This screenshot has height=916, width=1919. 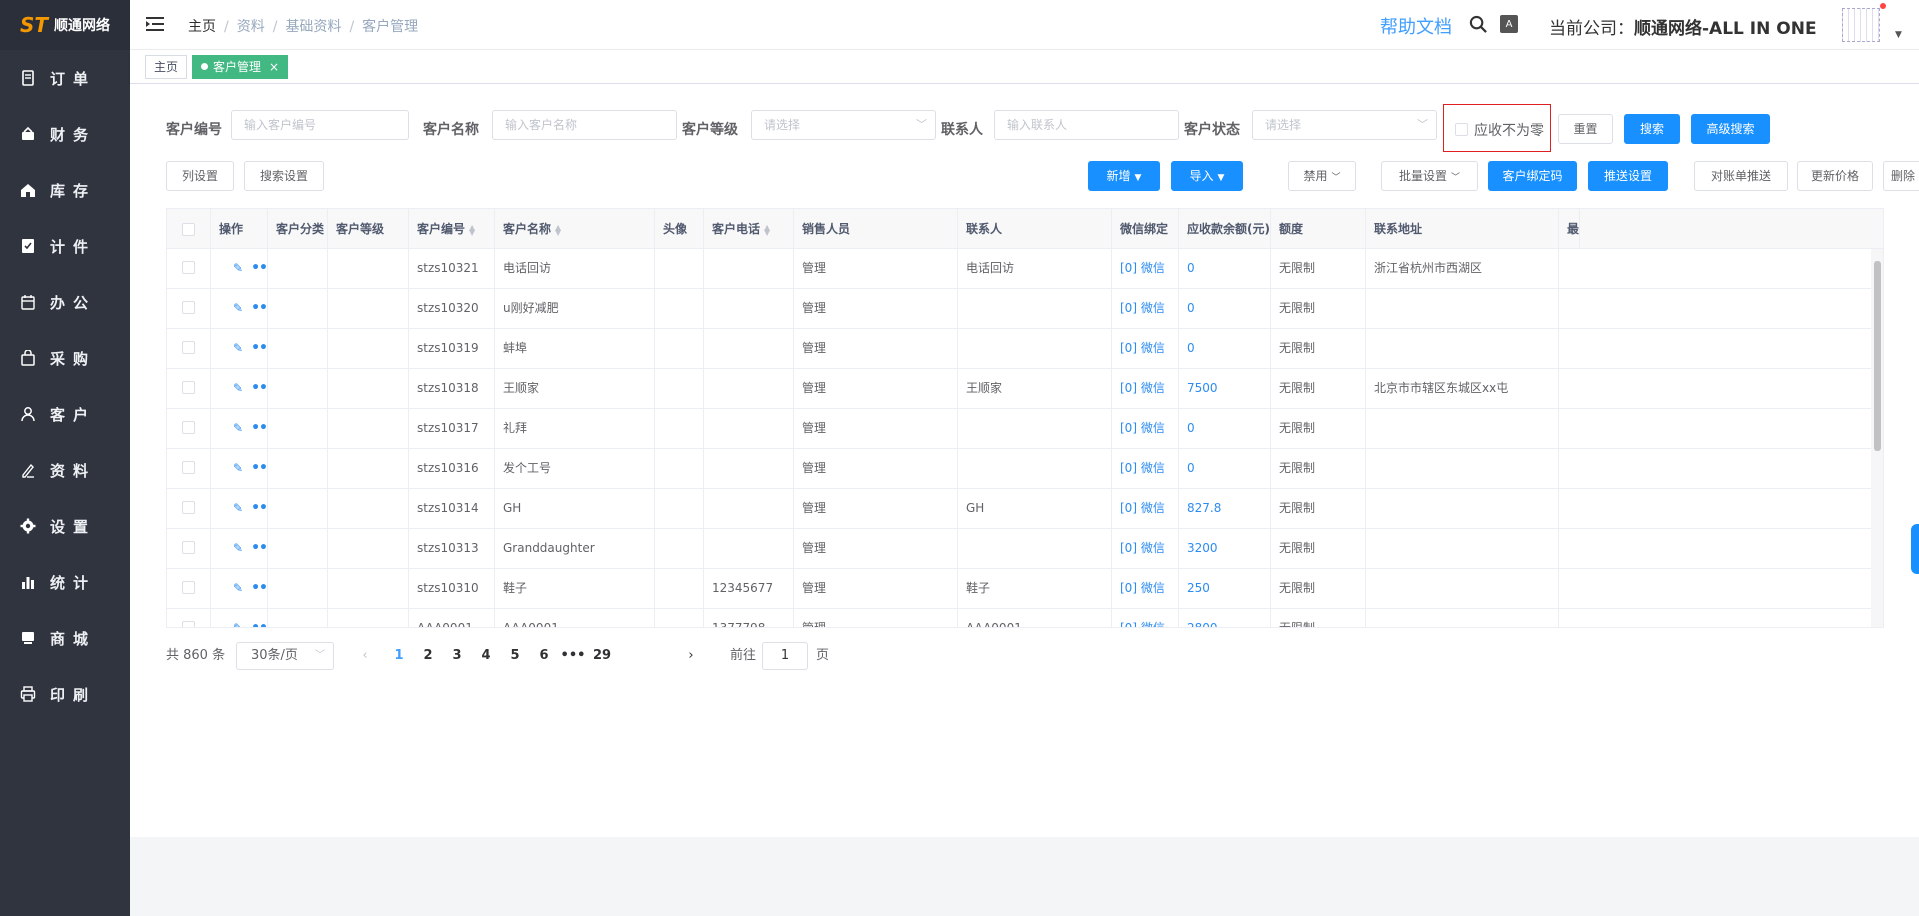 What do you see at coordinates (1499, 130) in the screenshot?
I see `nonzero-receivable-checkbox: 应收不为零` at bounding box center [1499, 130].